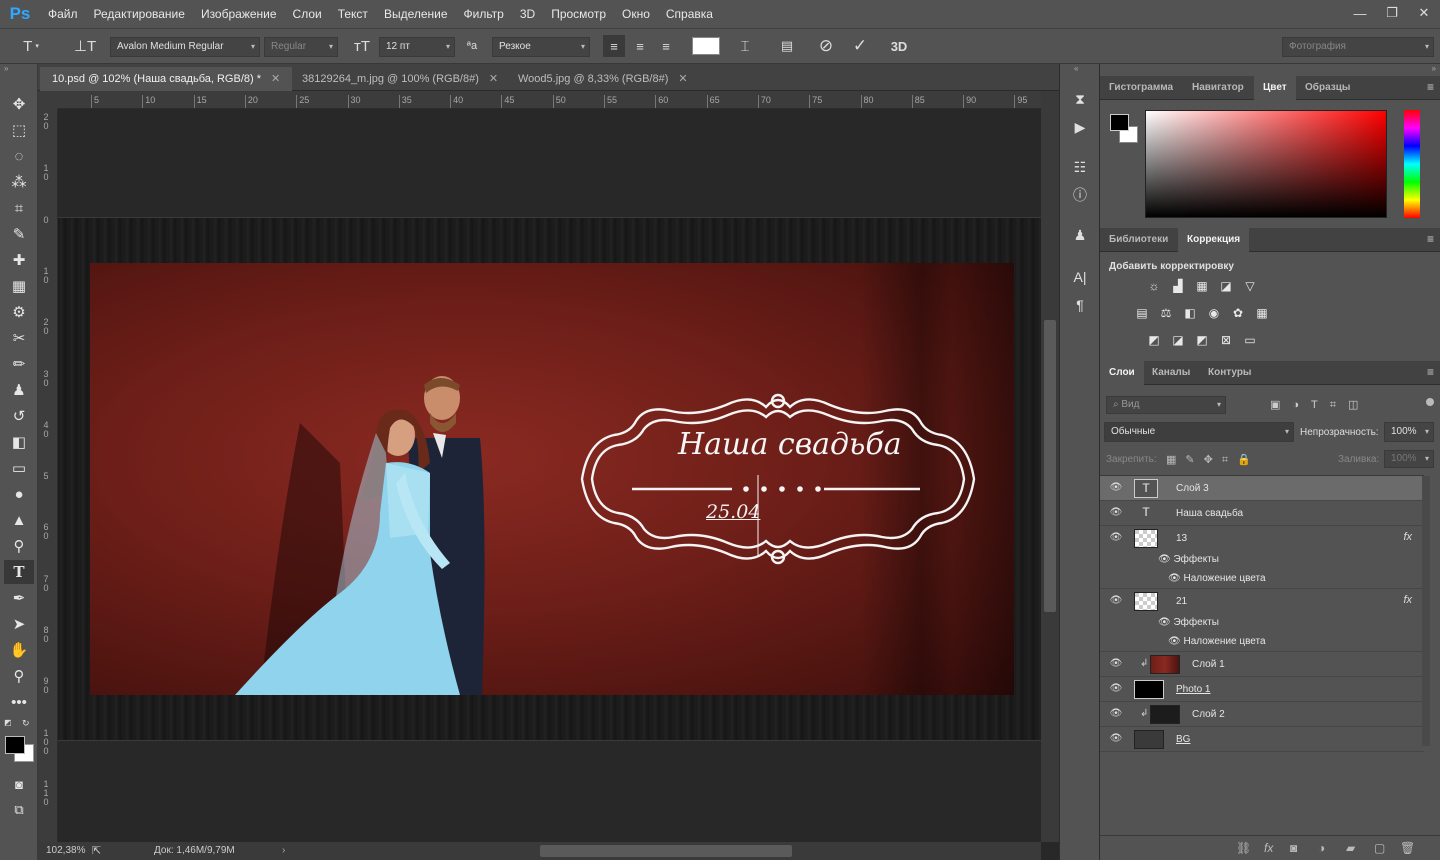 The width and height of the screenshot is (1440, 860). I want to click on fill-input: 100% ▾, so click(1409, 459).